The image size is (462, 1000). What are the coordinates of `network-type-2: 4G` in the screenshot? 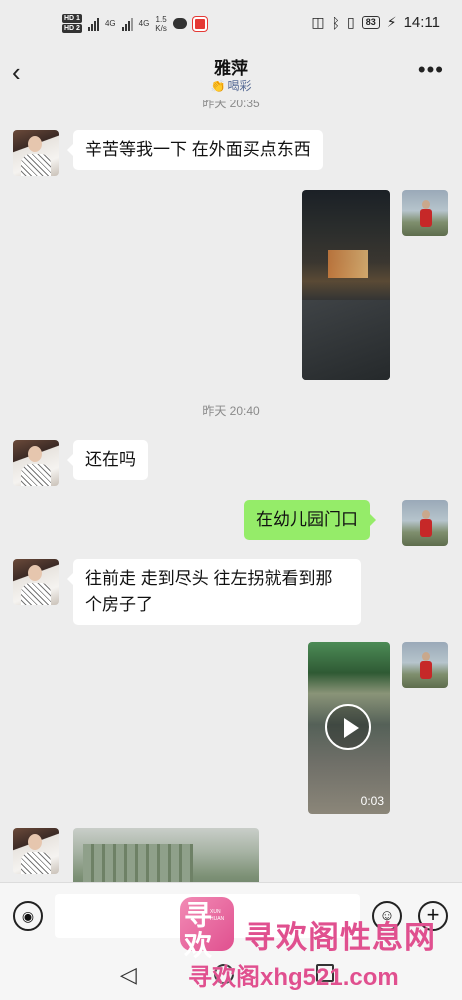 It's located at (144, 23).